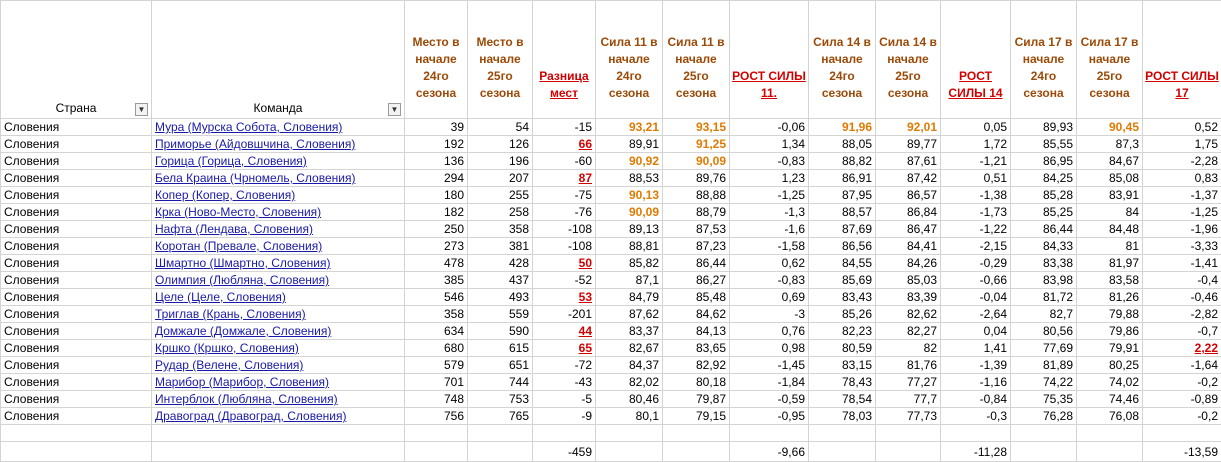  Describe the element at coordinates (278, 399) in the screenshot. I see `team-link: Интерблок (Любляна, Словения)` at that location.